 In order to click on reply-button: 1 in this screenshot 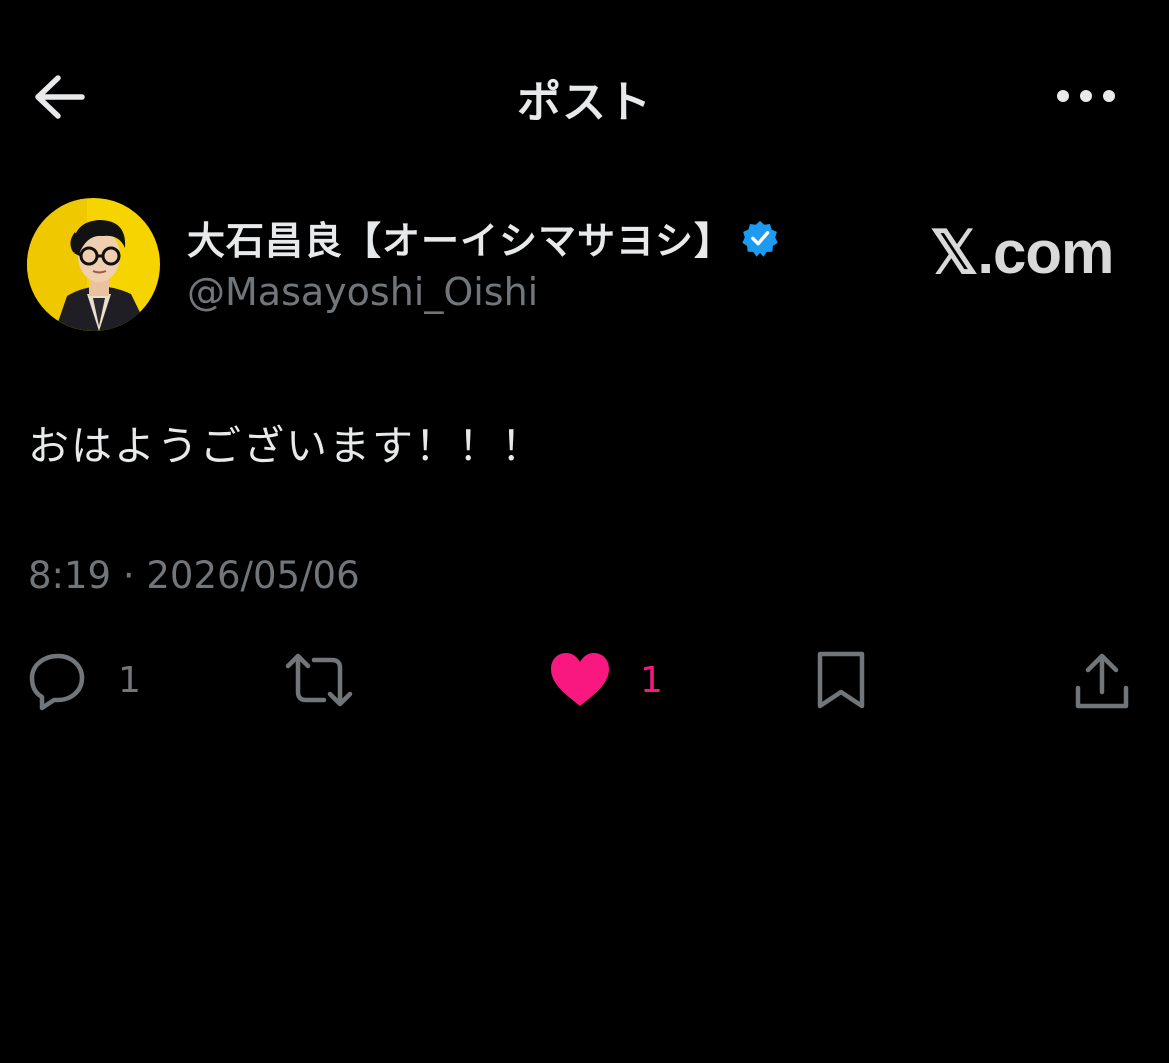, I will do `click(83, 680)`.